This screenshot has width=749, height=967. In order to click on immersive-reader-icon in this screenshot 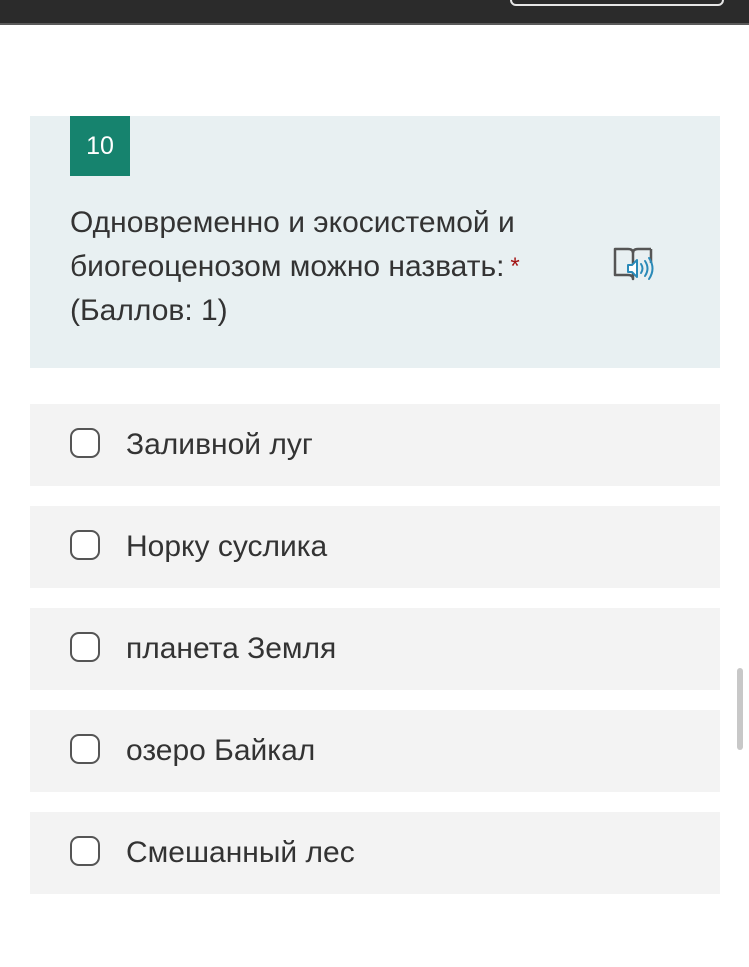, I will do `click(635, 266)`.